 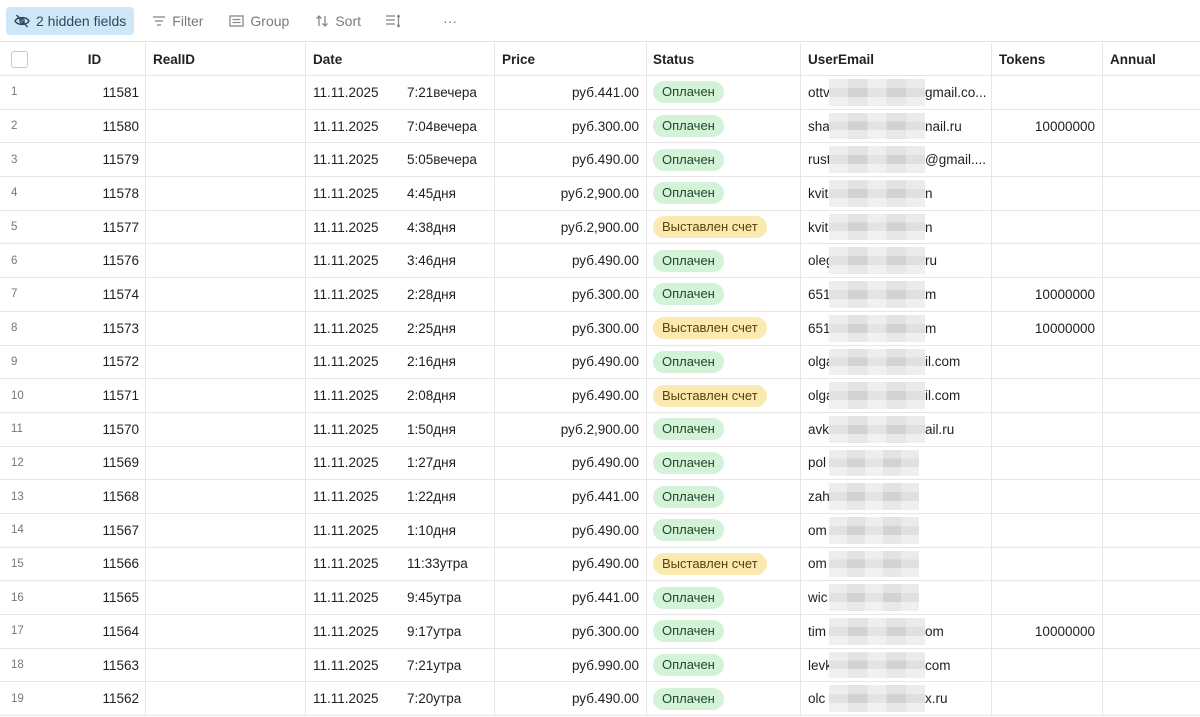 What do you see at coordinates (338, 21) in the screenshot?
I see `sort-button: Sort` at bounding box center [338, 21].